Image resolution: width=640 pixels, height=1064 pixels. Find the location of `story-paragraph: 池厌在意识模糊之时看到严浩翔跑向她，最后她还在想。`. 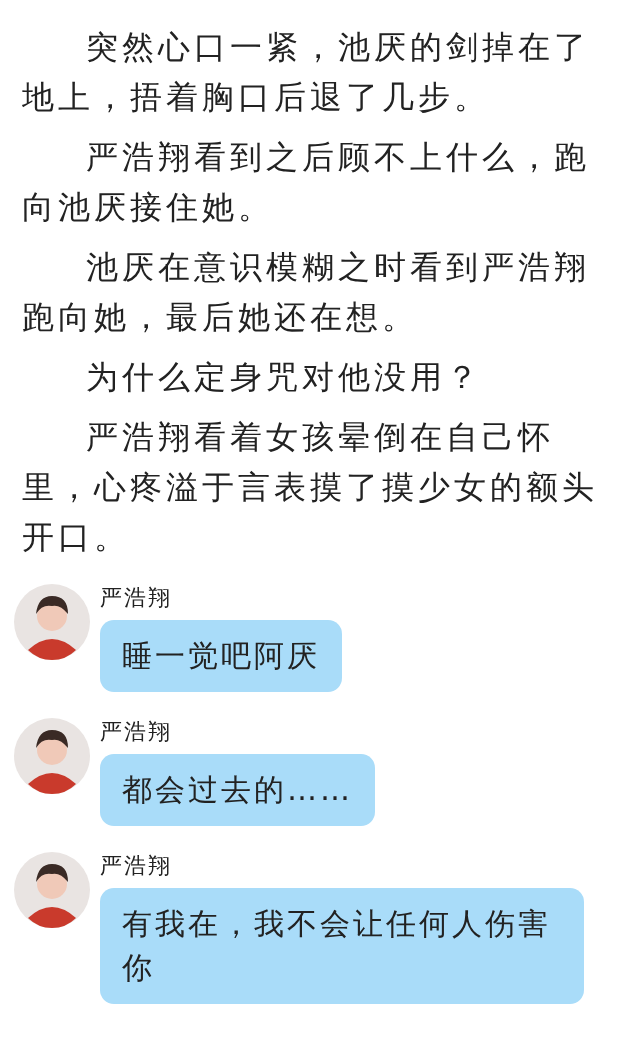

story-paragraph: 池厌在意识模糊之时看到严浩翔跑向她，最后她还在想。 is located at coordinates (306, 292).